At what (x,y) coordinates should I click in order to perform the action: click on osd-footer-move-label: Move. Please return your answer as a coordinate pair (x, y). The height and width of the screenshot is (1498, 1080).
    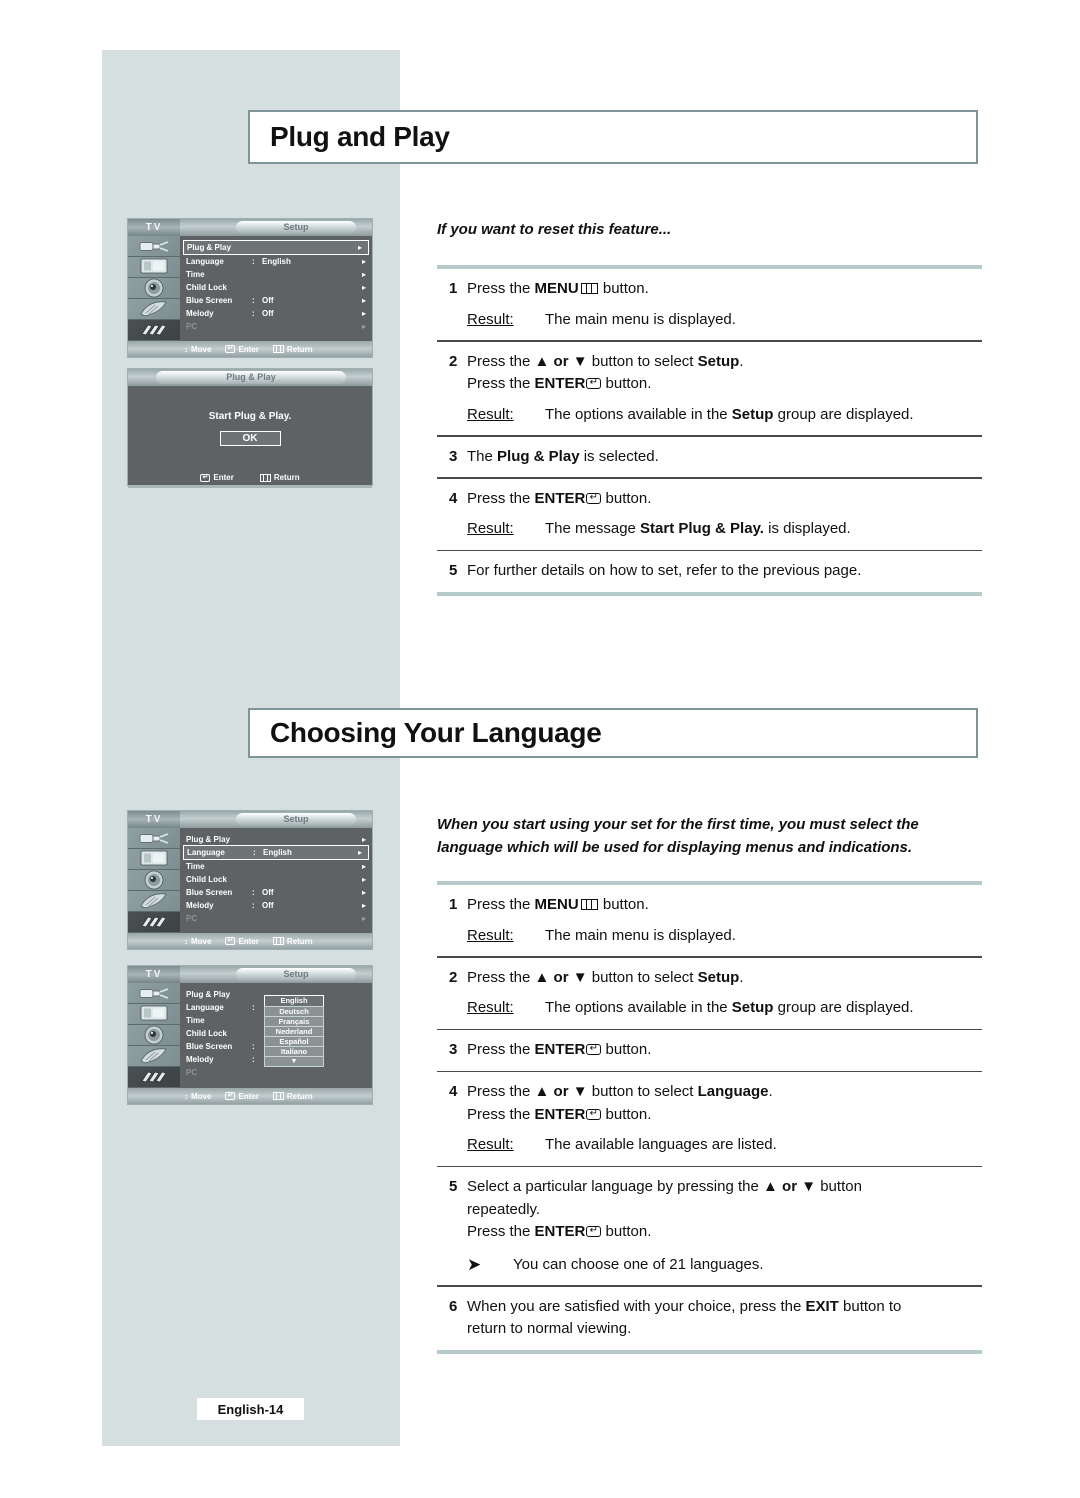
    Looking at the image, I should click on (201, 941).